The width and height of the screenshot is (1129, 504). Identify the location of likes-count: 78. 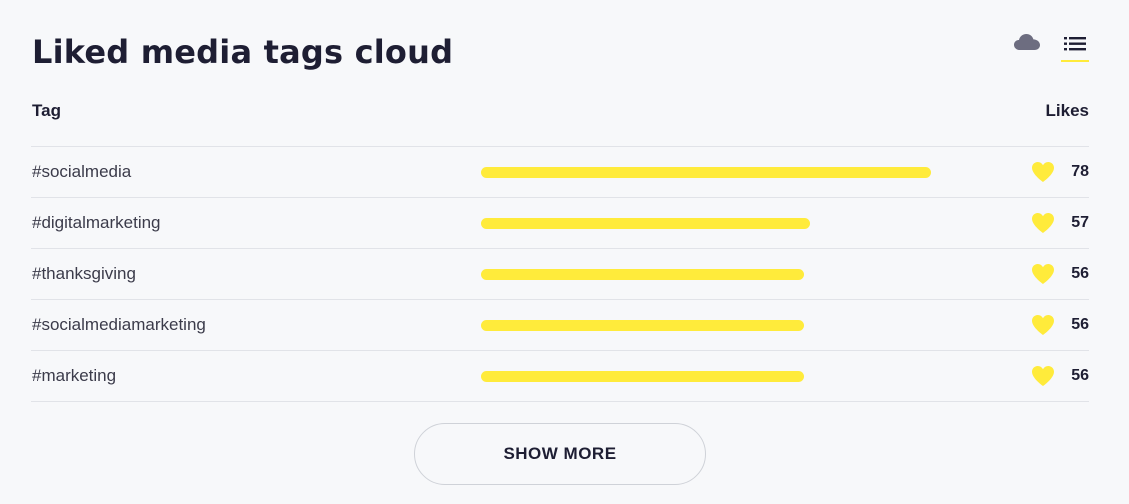
(1080, 171).